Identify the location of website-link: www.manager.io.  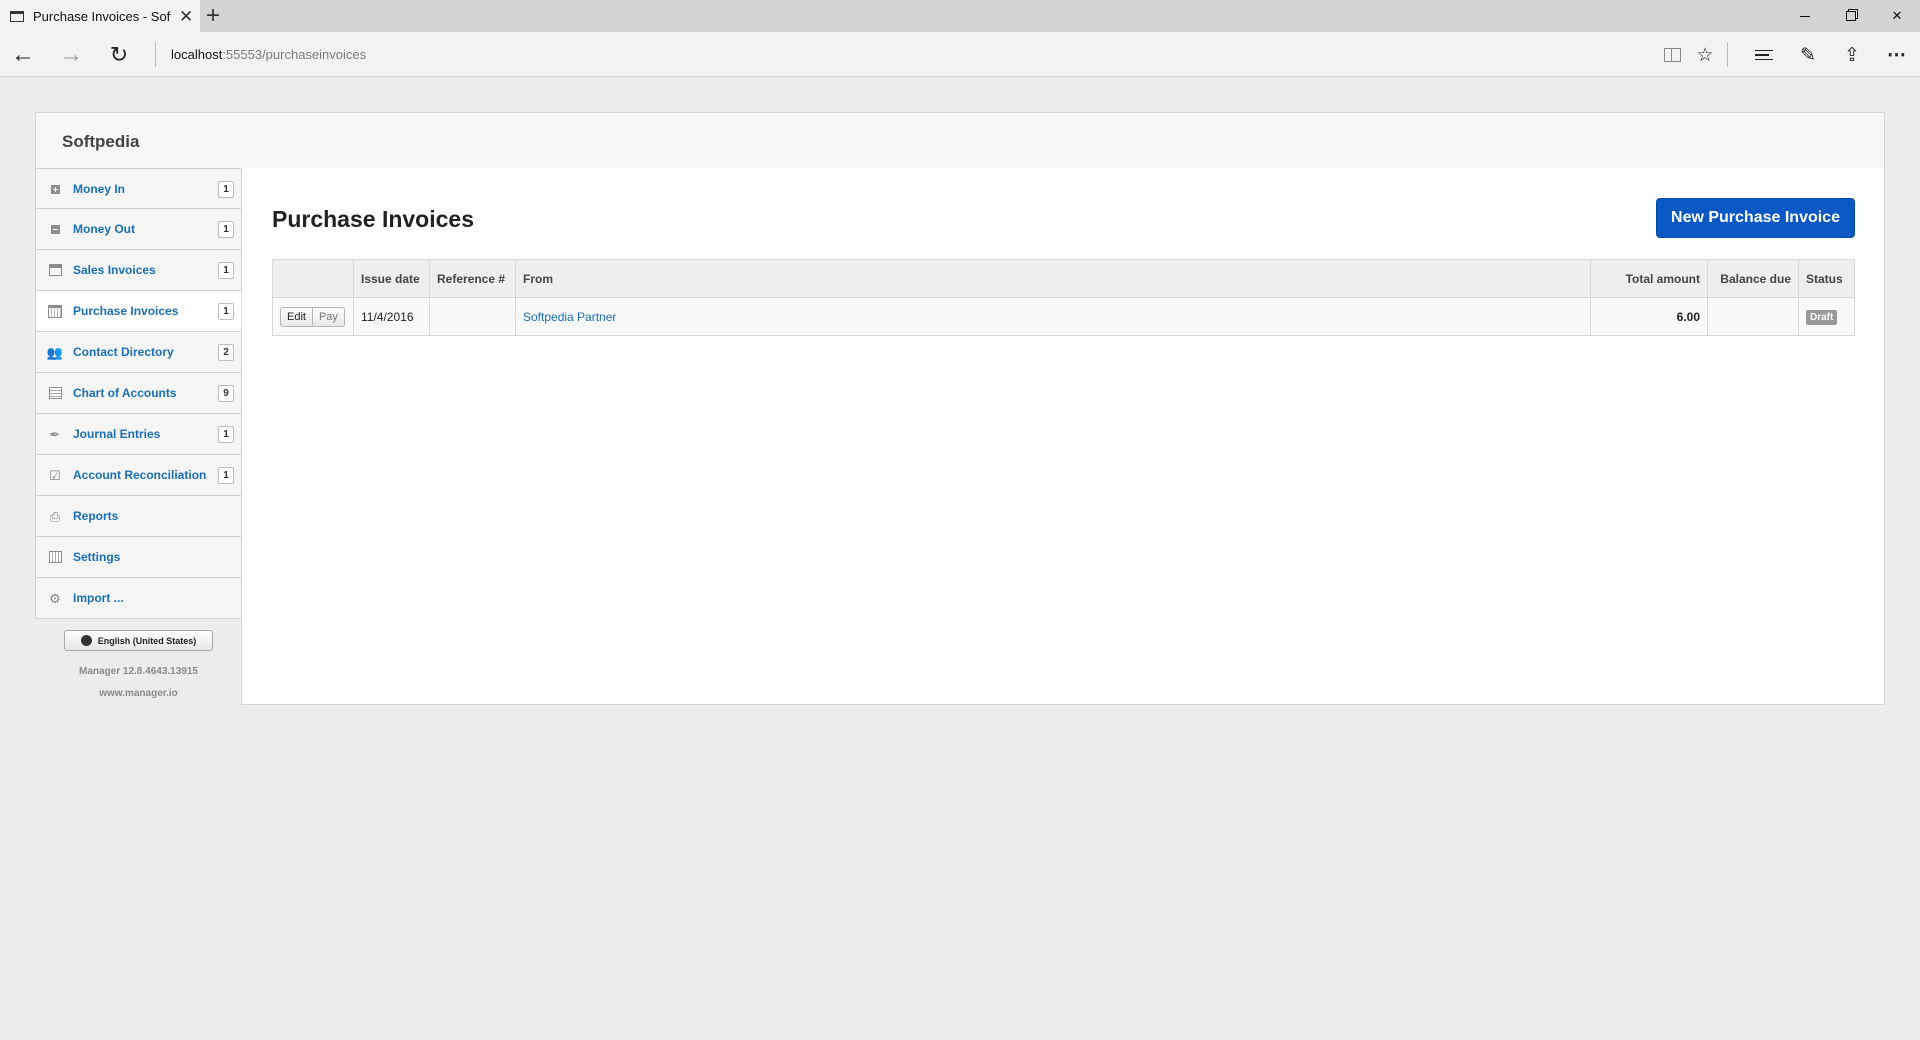
(138, 693).